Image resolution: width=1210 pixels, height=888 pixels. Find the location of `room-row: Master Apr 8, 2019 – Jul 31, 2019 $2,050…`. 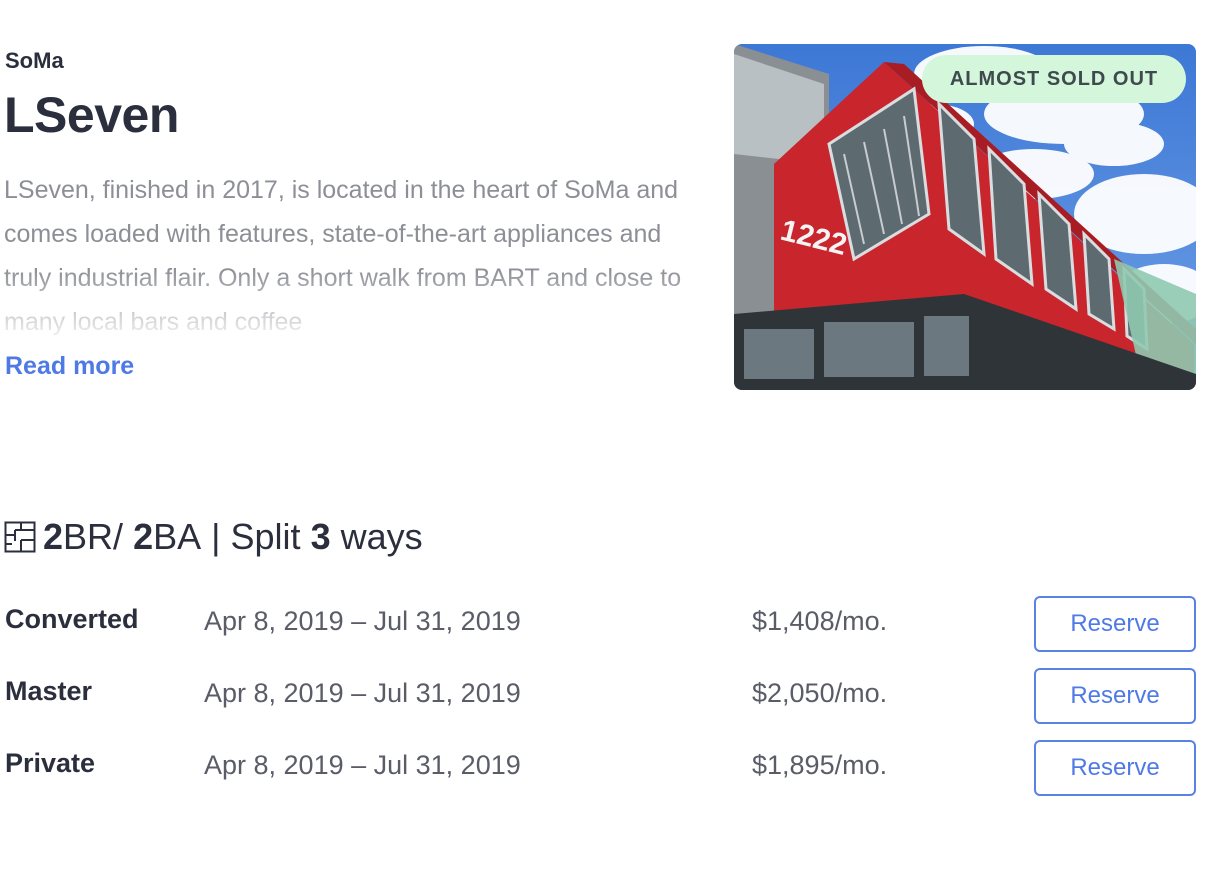

room-row: Master Apr 8, 2019 – Jul 31, 2019 $2,050… is located at coordinates (605, 696).